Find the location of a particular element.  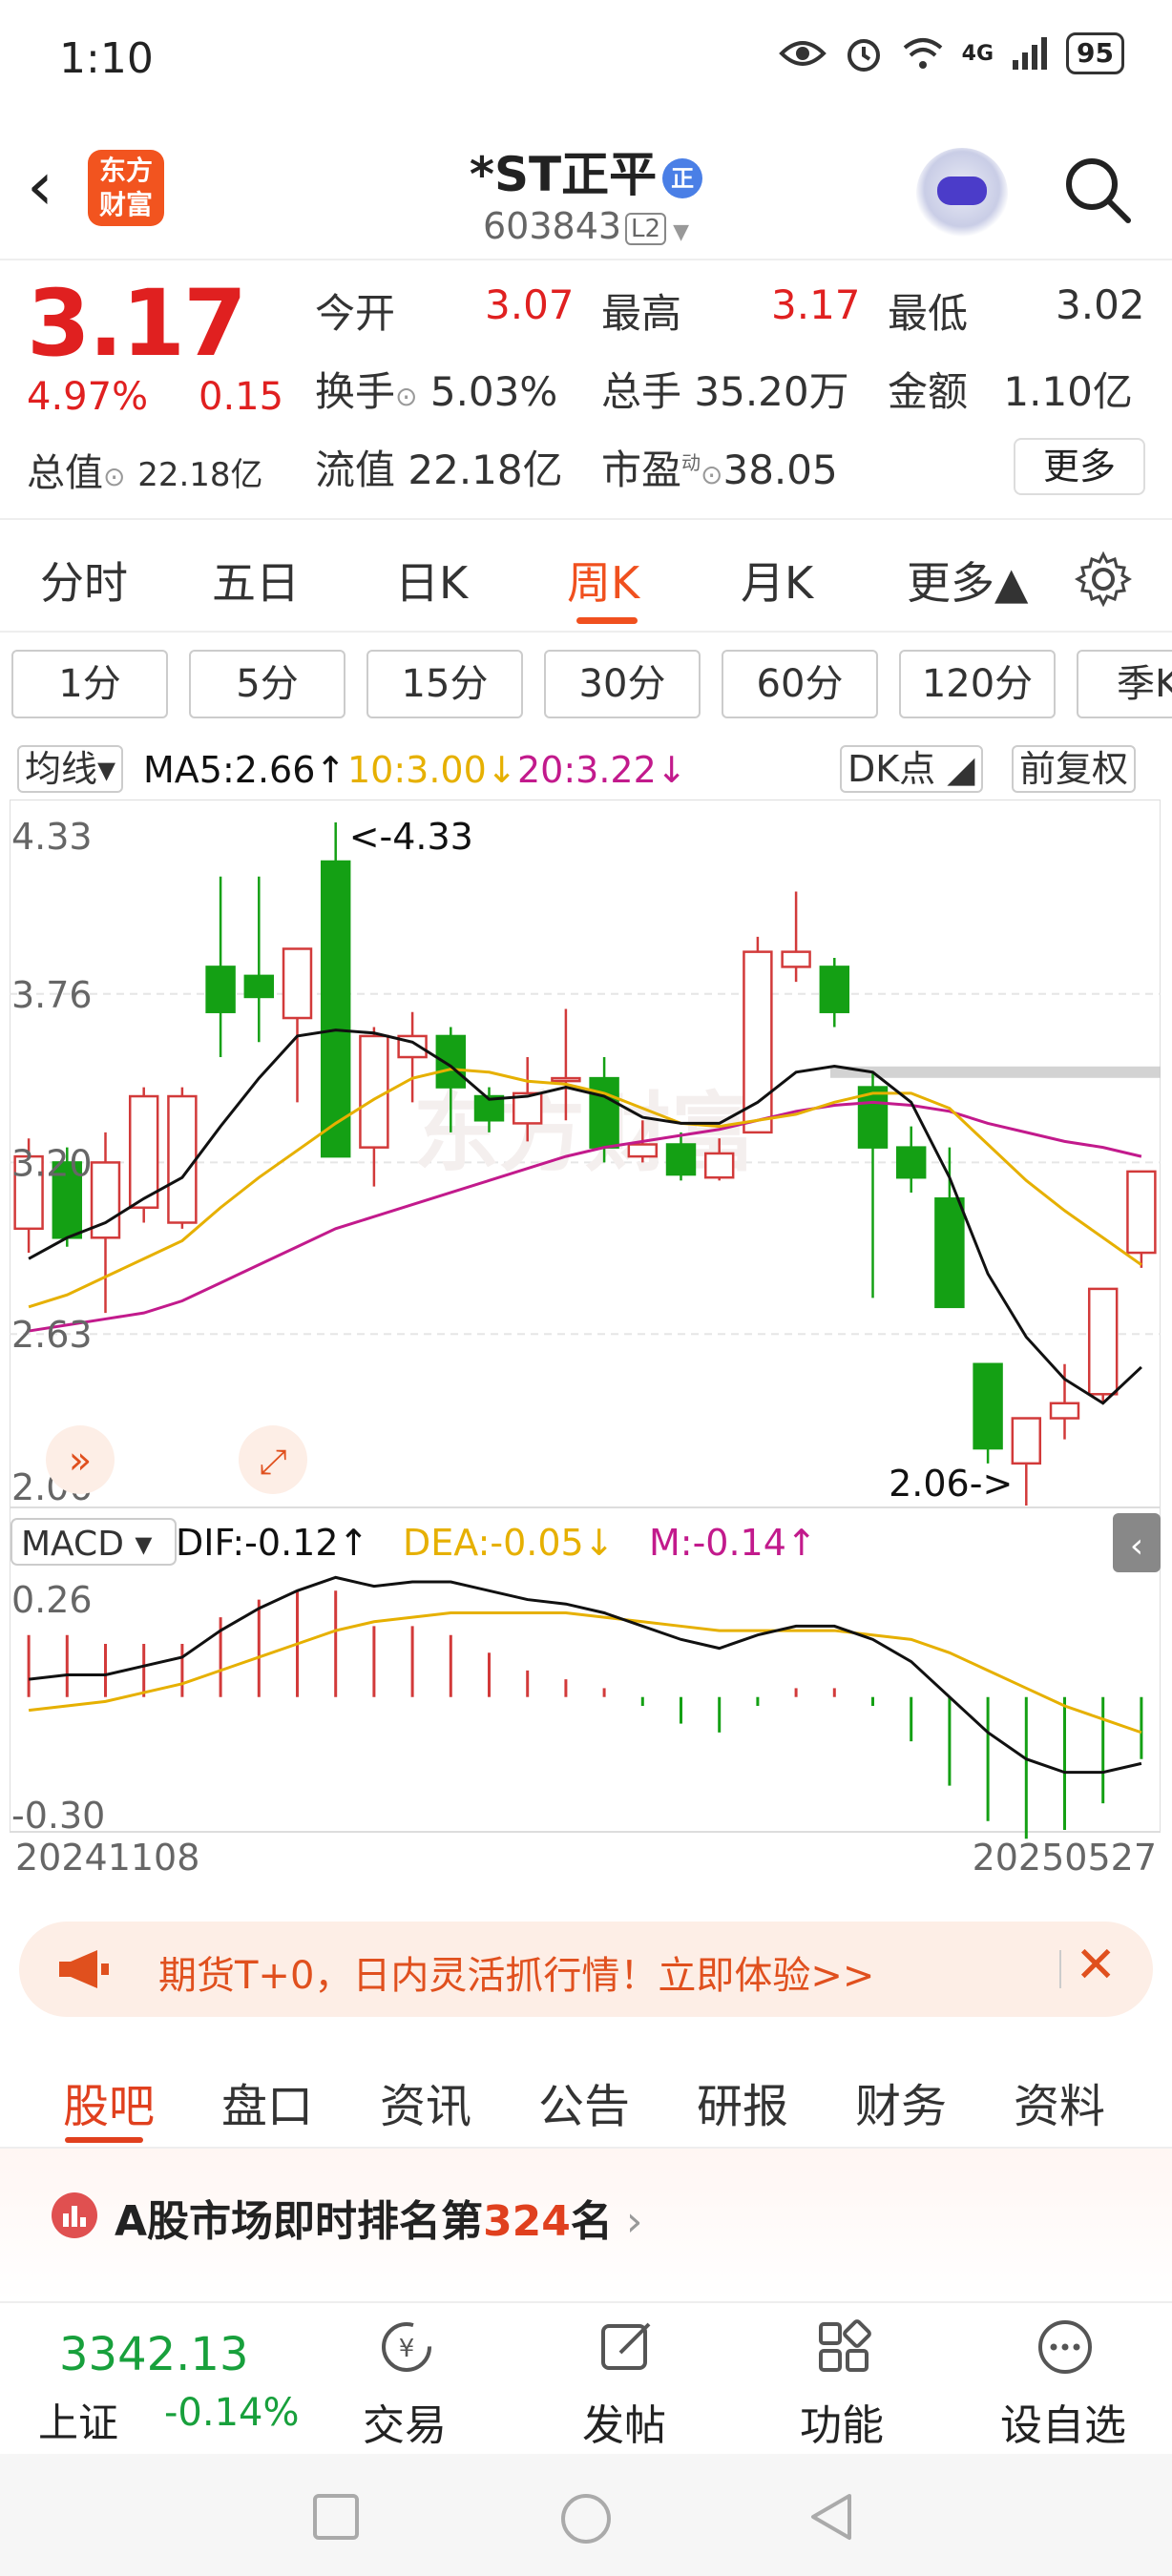

dea-label: DEA:-0.05↓ is located at coordinates (509, 1543).